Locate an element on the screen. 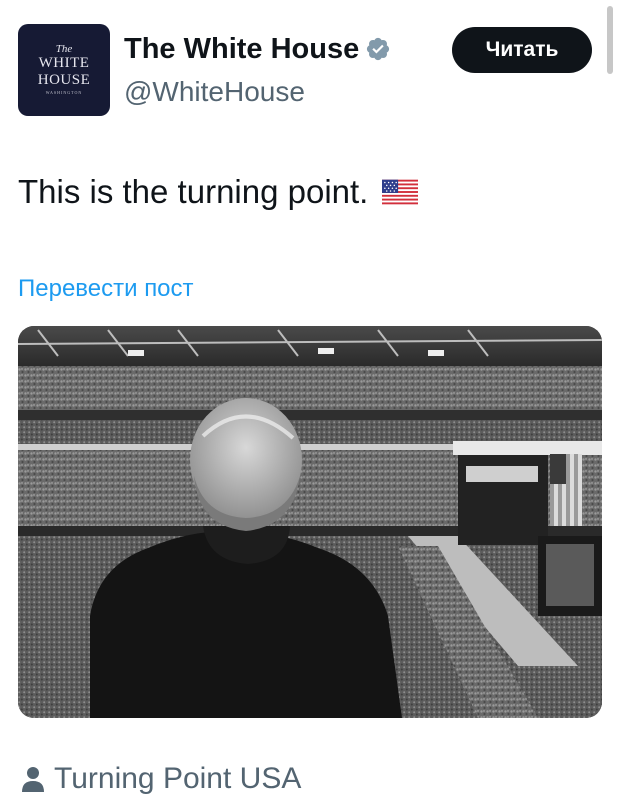 This screenshot has height=810, width=620. avatar-text-white: WHITE is located at coordinates (64, 63).